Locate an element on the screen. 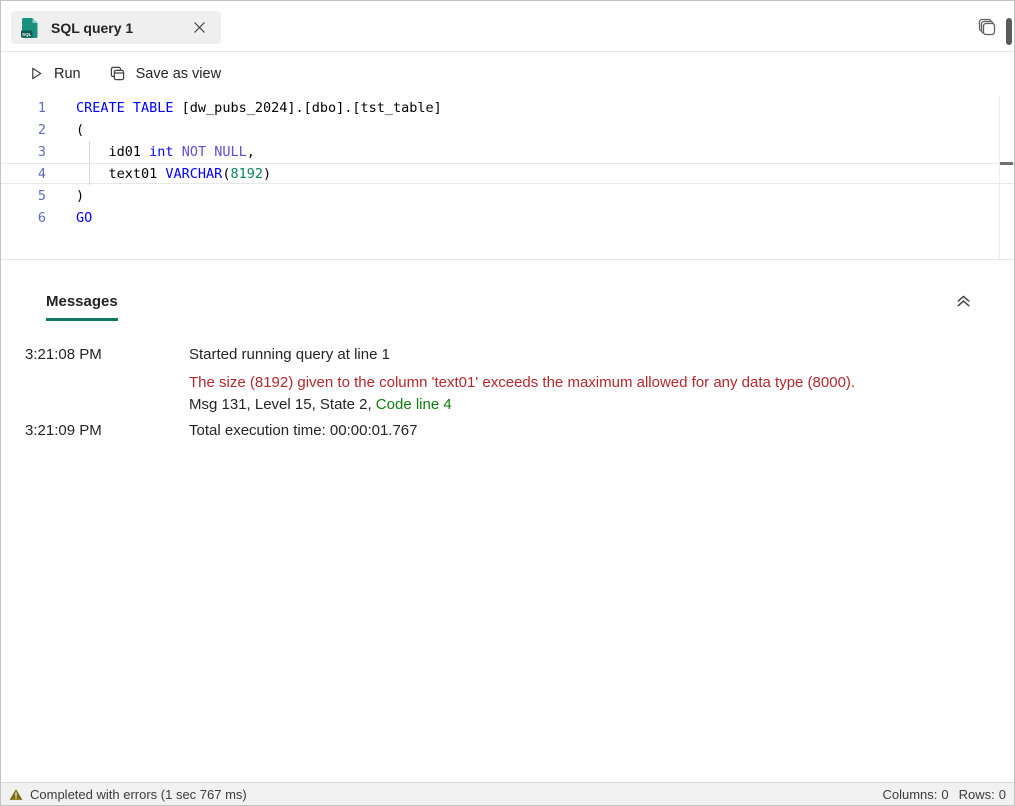  query-toolbar: Run Save as view is located at coordinates (507, 73).